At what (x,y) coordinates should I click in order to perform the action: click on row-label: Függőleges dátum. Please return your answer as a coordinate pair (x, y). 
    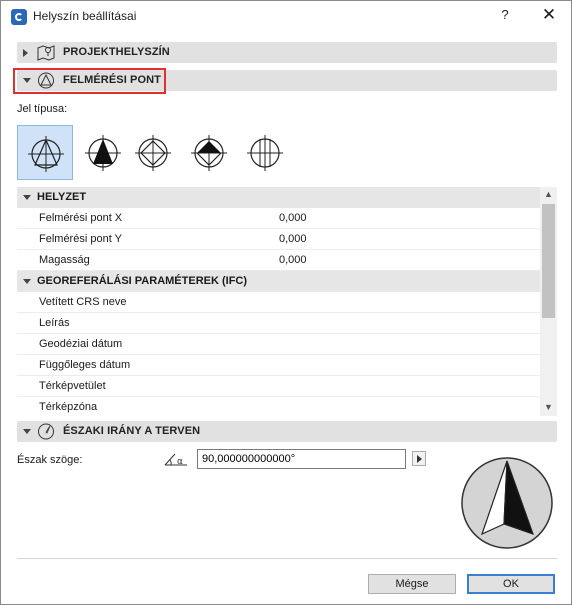
    Looking at the image, I should click on (85, 365).